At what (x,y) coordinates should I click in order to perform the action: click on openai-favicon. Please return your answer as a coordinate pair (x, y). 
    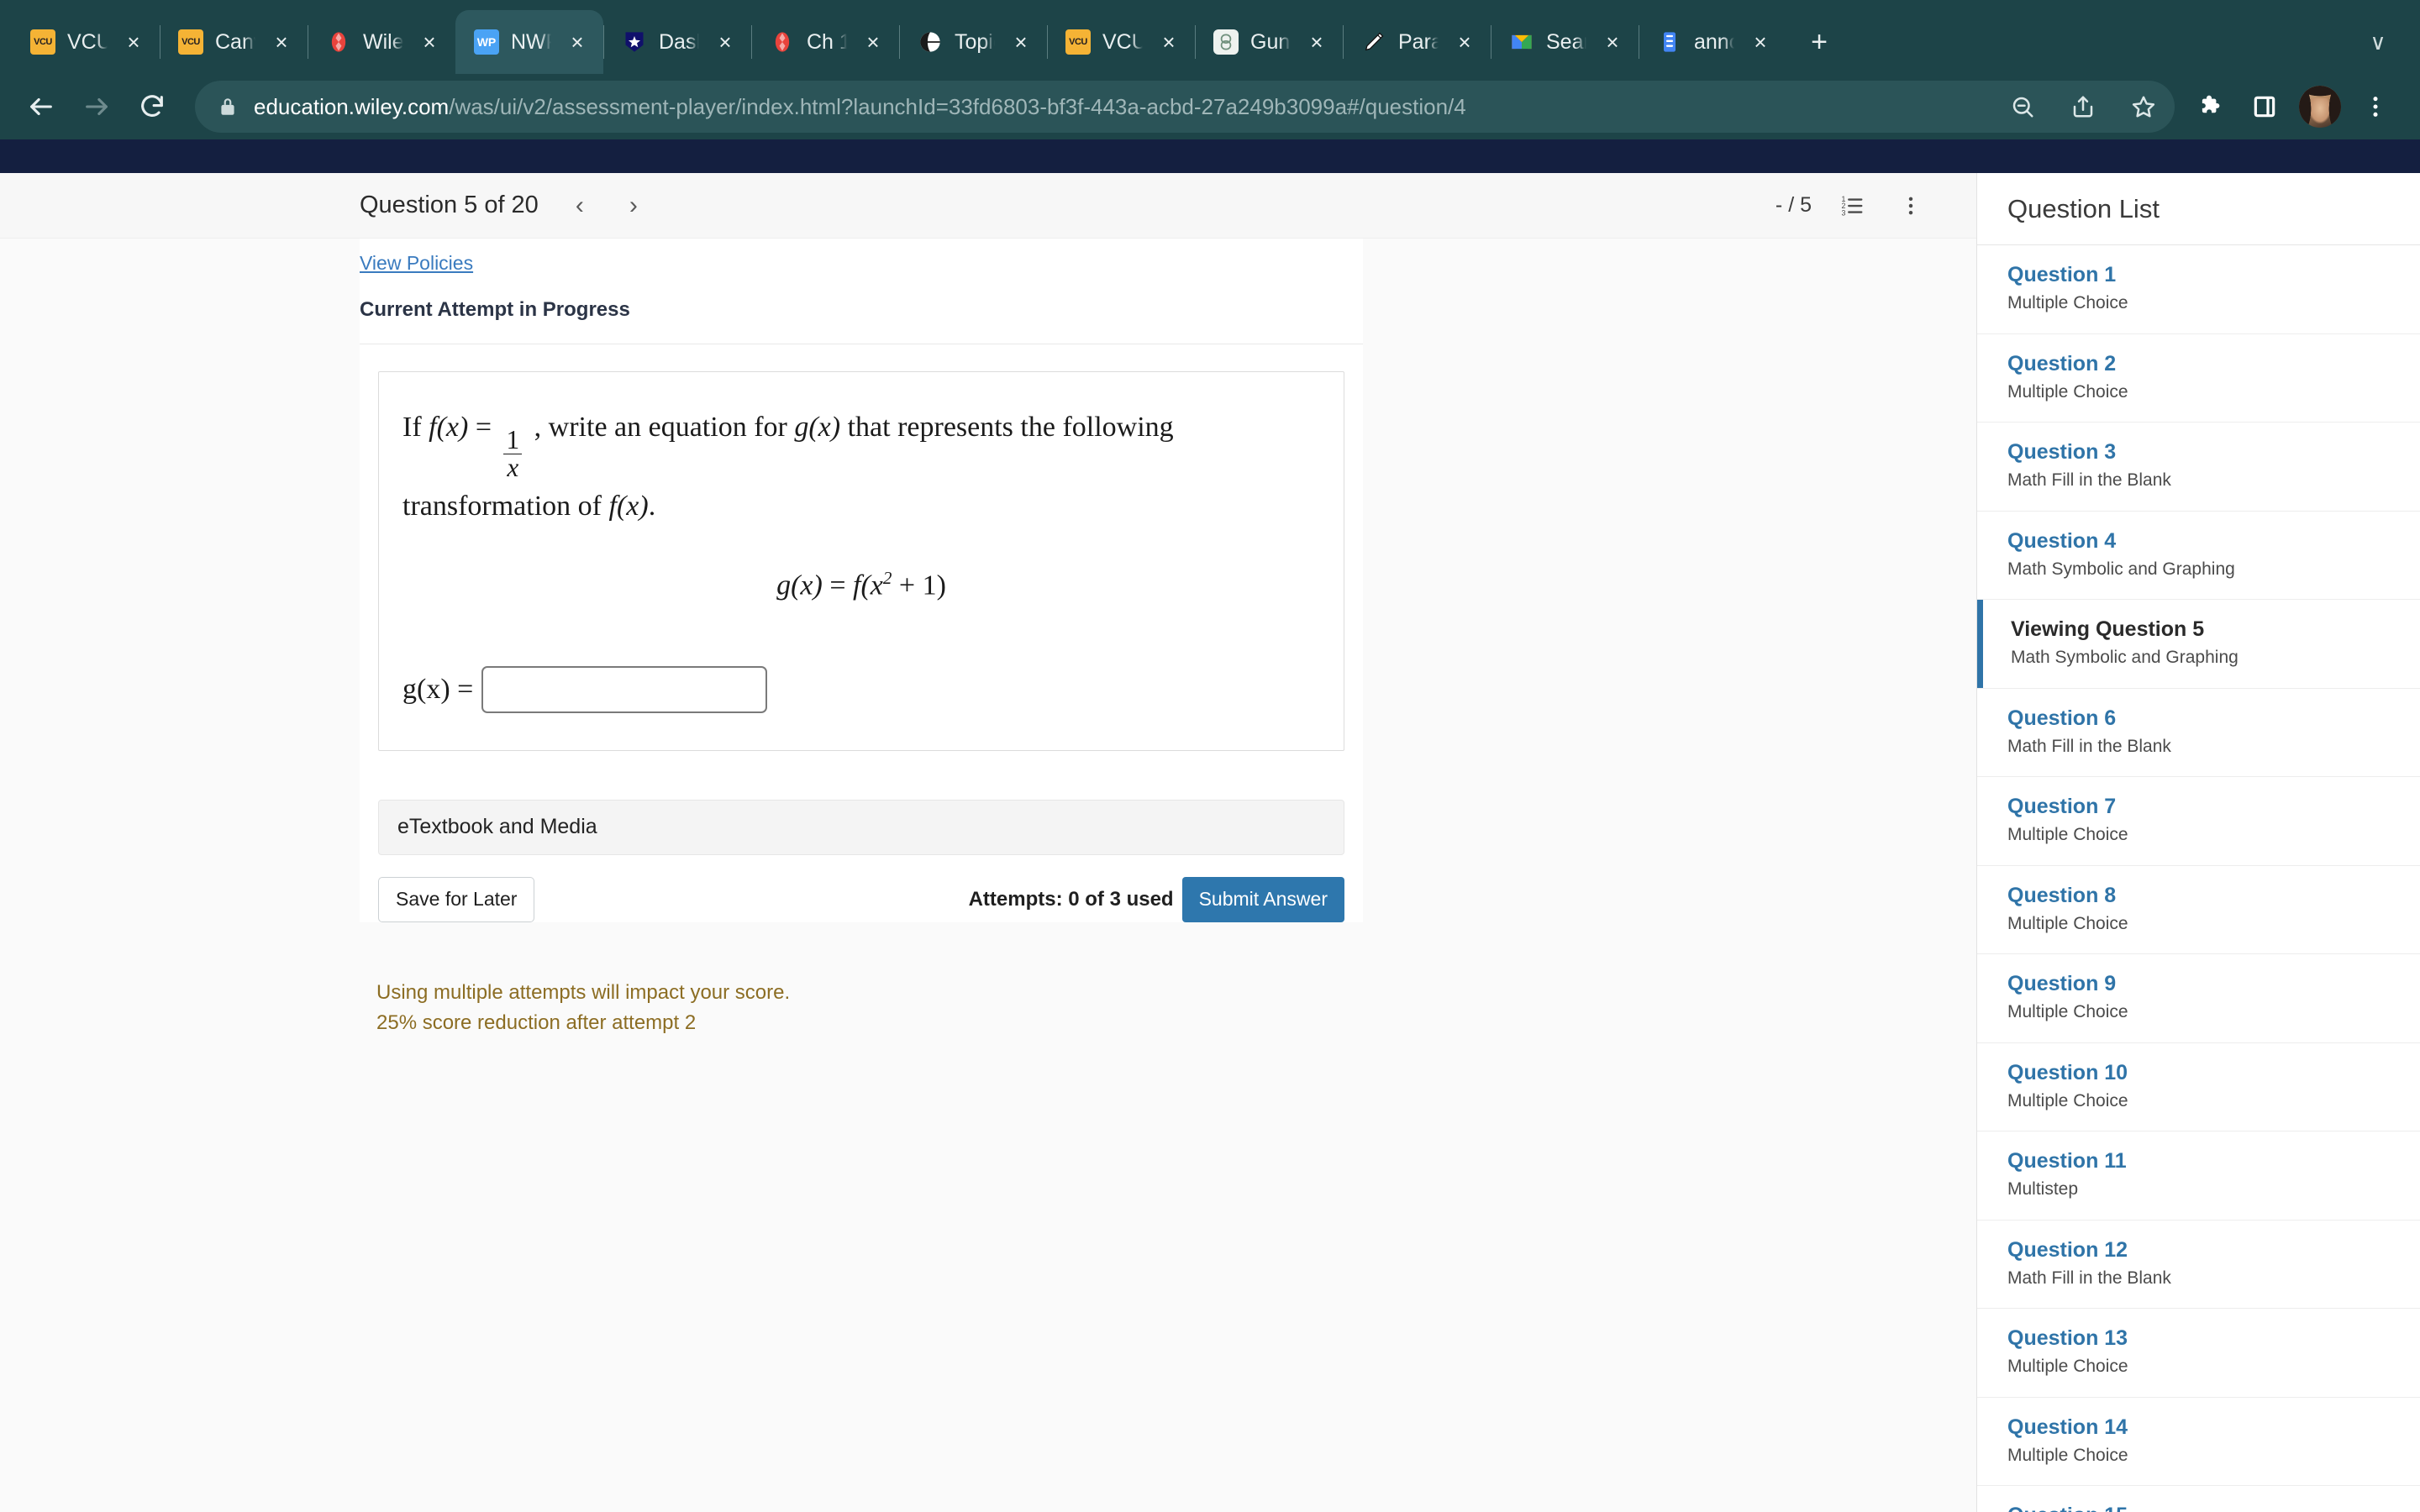
    Looking at the image, I should click on (1226, 42).